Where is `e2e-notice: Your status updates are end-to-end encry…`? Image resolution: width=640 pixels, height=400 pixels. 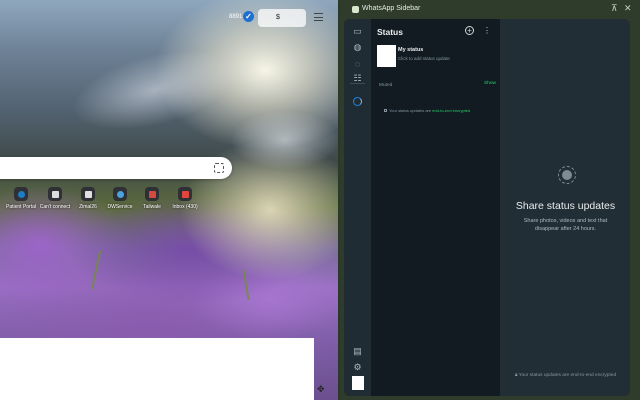 e2e-notice: Your status updates are end-to-end encry… is located at coordinates (427, 110).